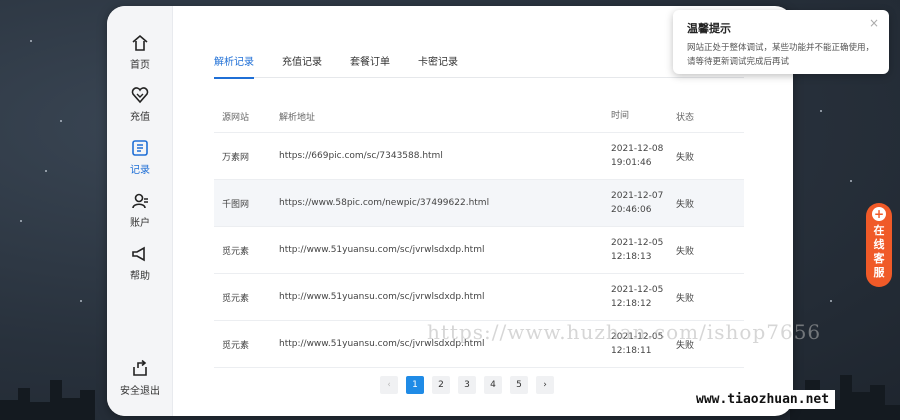 The width and height of the screenshot is (900, 420). I want to click on pagination: ‹ 1 2 3 4 5 ›, so click(467, 385).